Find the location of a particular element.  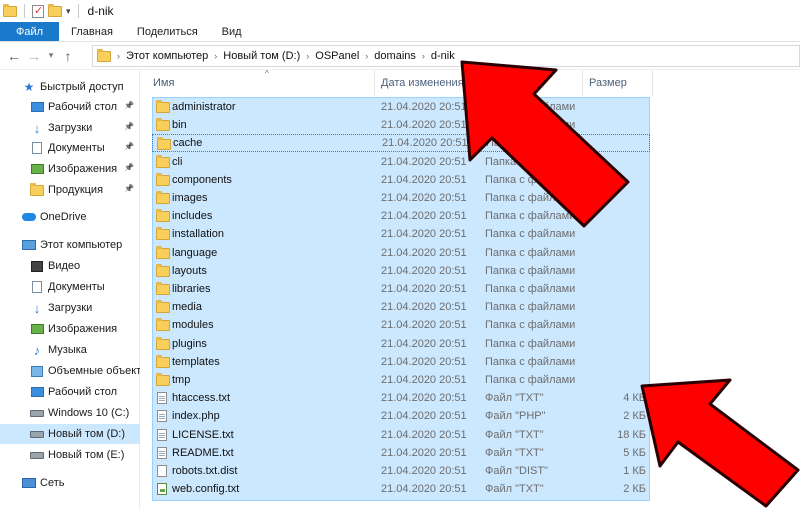

file-row: media 21.04.2020 20:51 Папка с файлами is located at coordinates (401, 307).